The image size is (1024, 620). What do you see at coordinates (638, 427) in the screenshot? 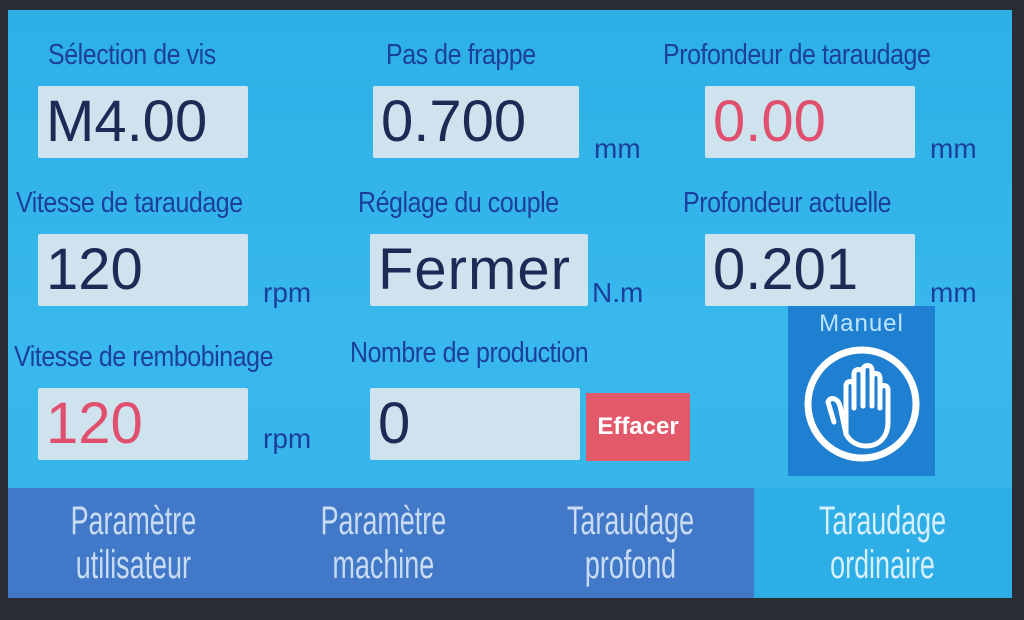
I see `clear-button: Effacer` at bounding box center [638, 427].